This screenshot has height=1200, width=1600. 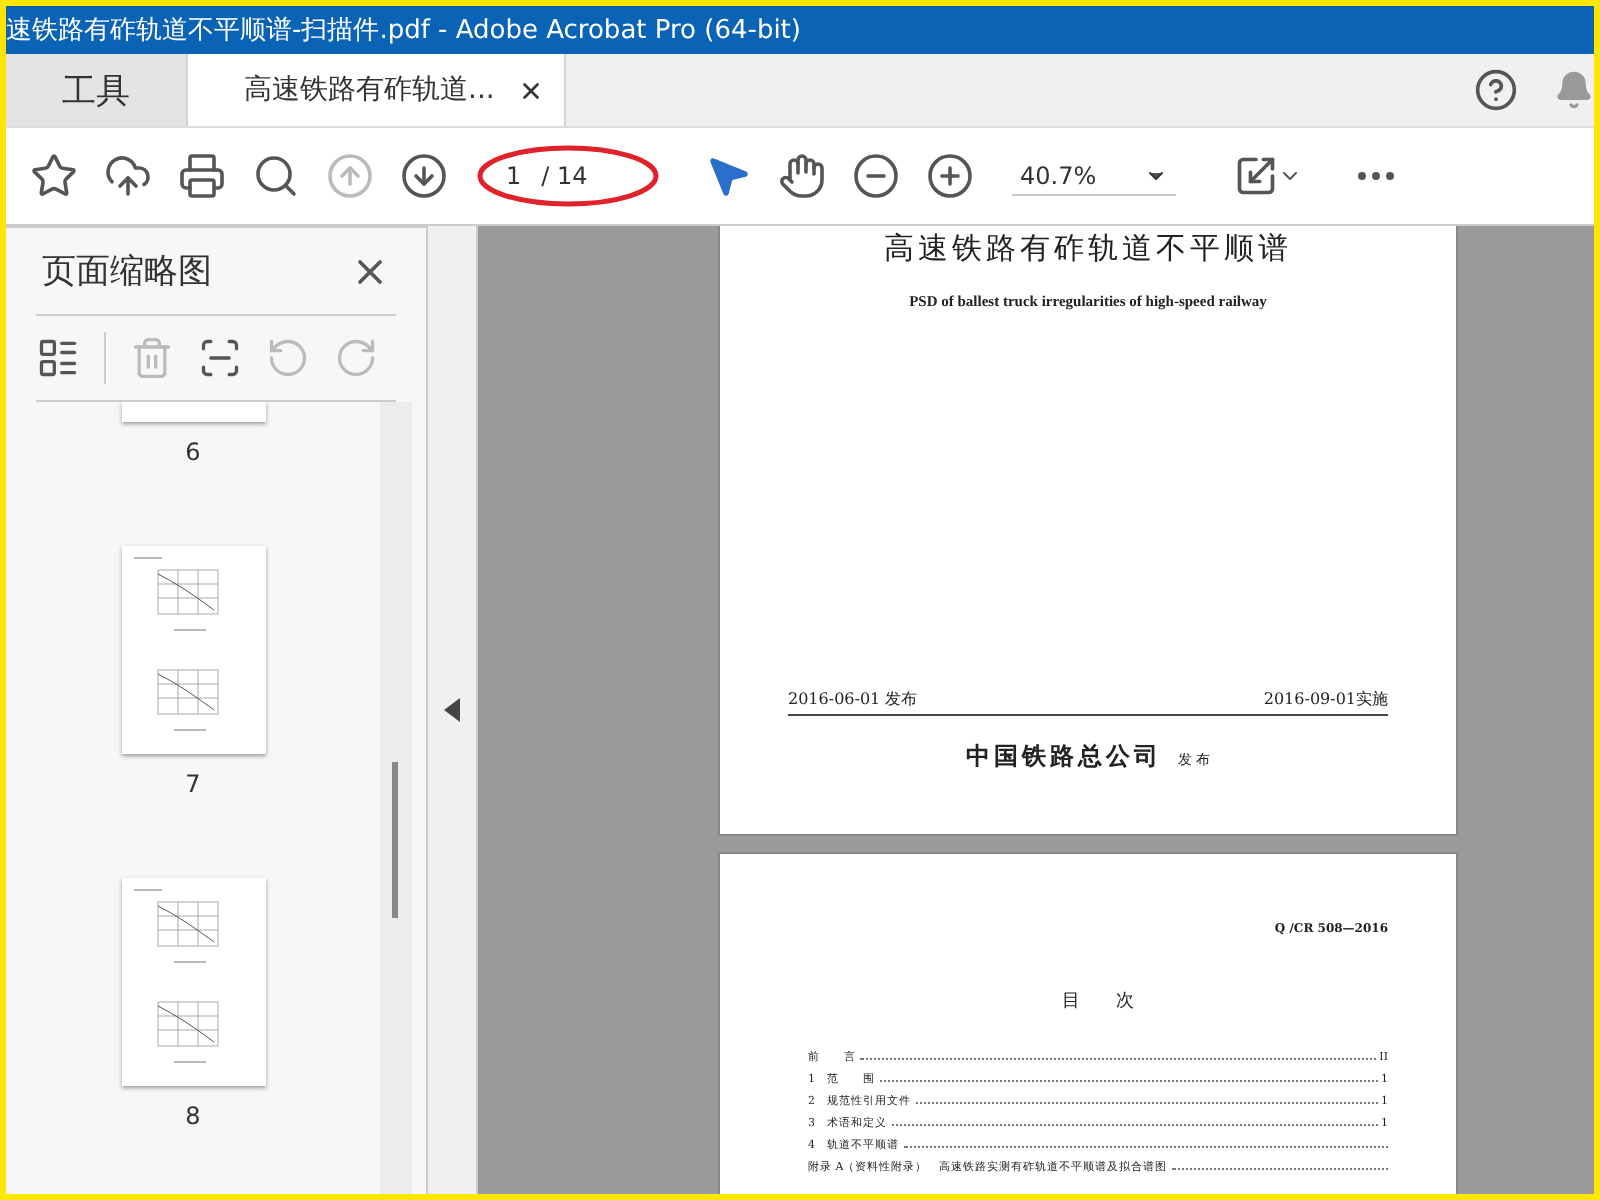 What do you see at coordinates (276, 176) in the screenshot?
I see `search-icon` at bounding box center [276, 176].